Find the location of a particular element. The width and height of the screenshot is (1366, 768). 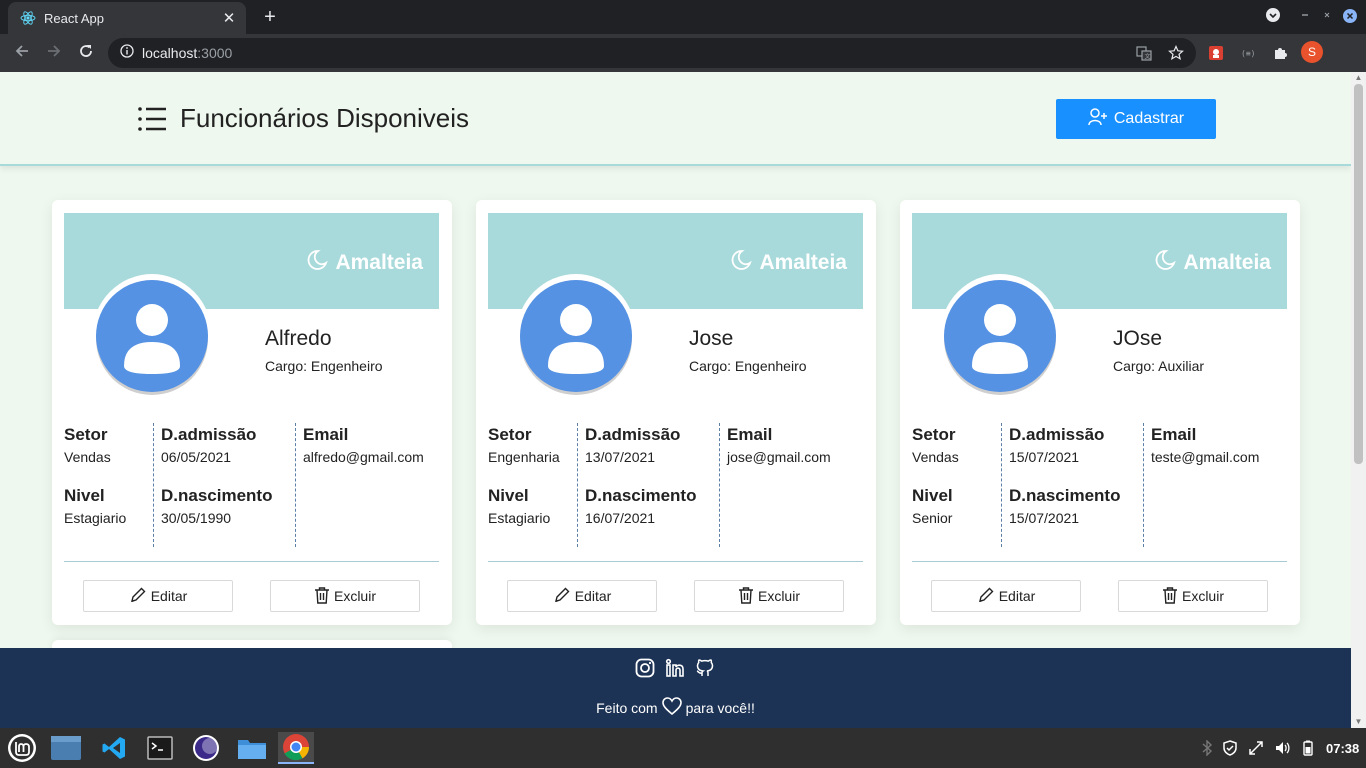

admission-value: 13/07/2021 is located at coordinates (620, 457).